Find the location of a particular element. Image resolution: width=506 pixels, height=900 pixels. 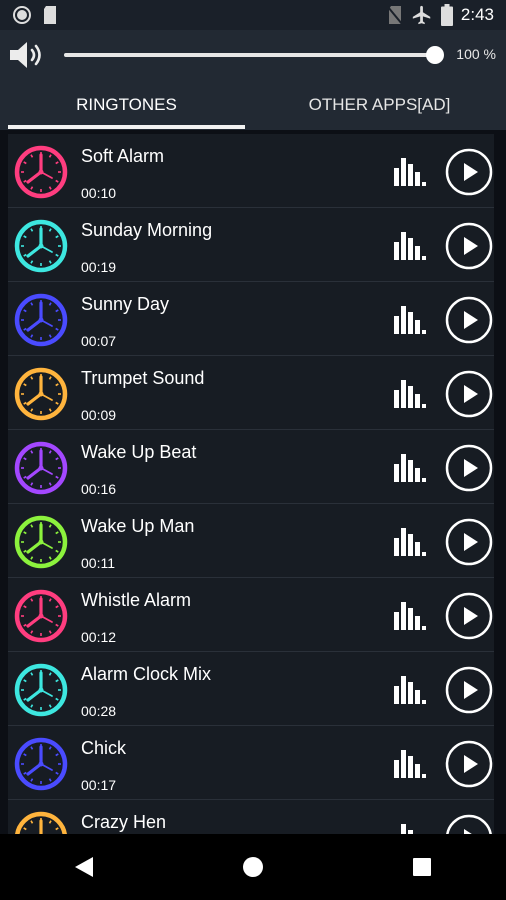

ringtone-row: Soft Alarm 00:10 is located at coordinates (251, 171).